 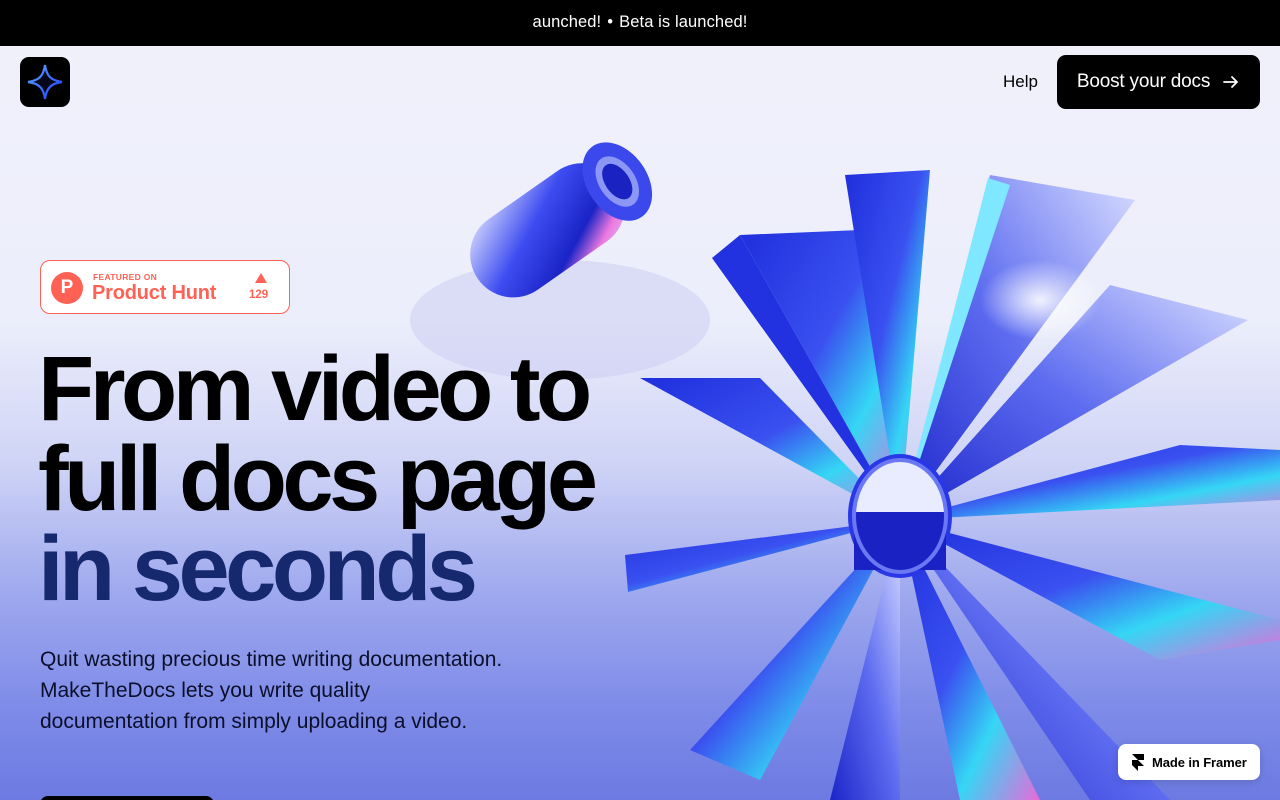 What do you see at coordinates (154, 293) in the screenshot?
I see `badge-name: Product Hunt` at bounding box center [154, 293].